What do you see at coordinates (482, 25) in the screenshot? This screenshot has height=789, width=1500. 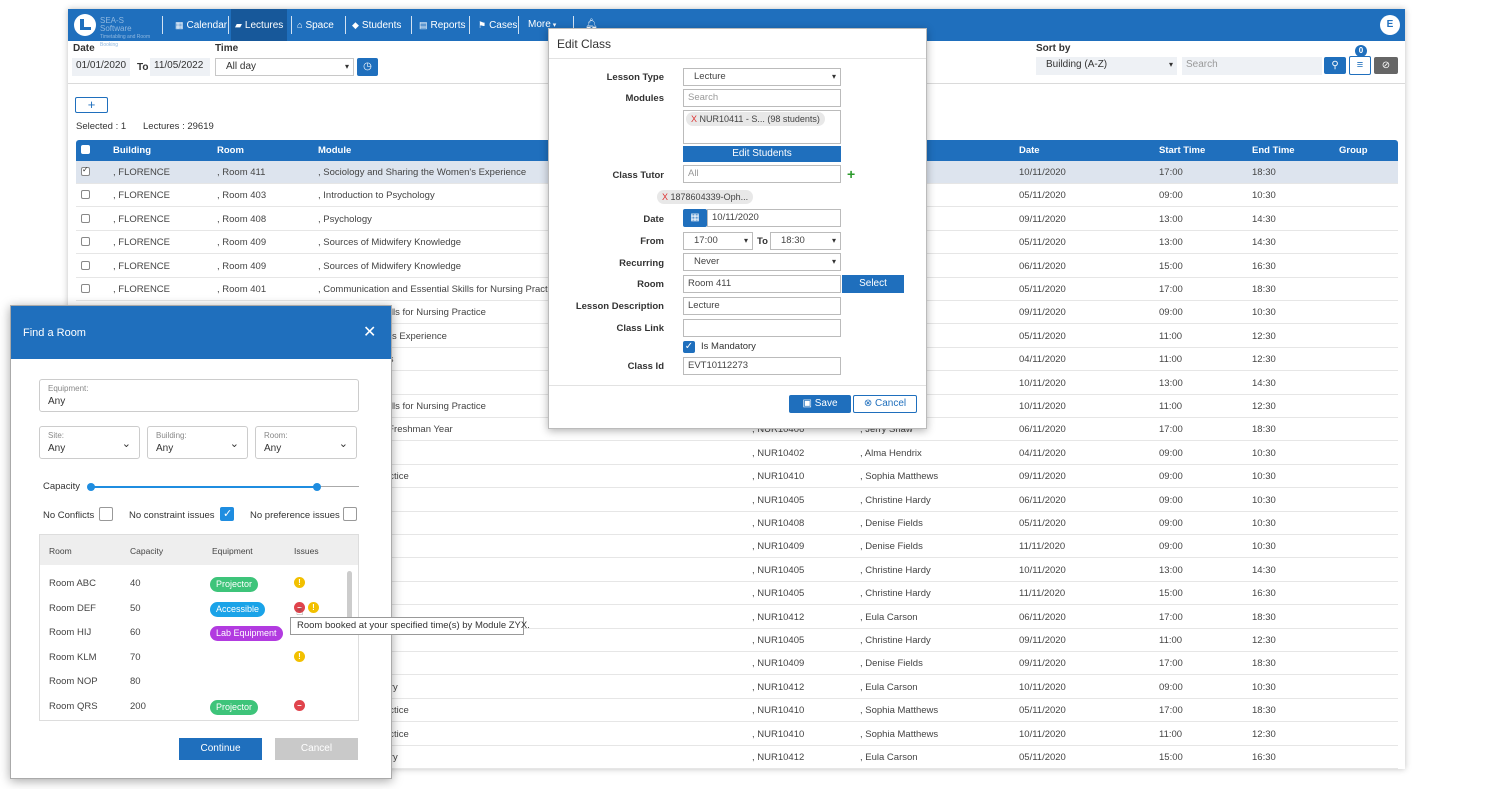 I see `flag-icon: ⚑` at bounding box center [482, 25].